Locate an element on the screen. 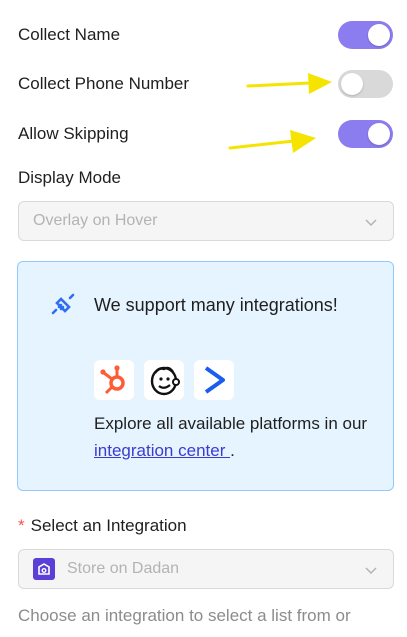 The width and height of the screenshot is (407, 637). collect-name-row: Collect Name is located at coordinates (205, 35).